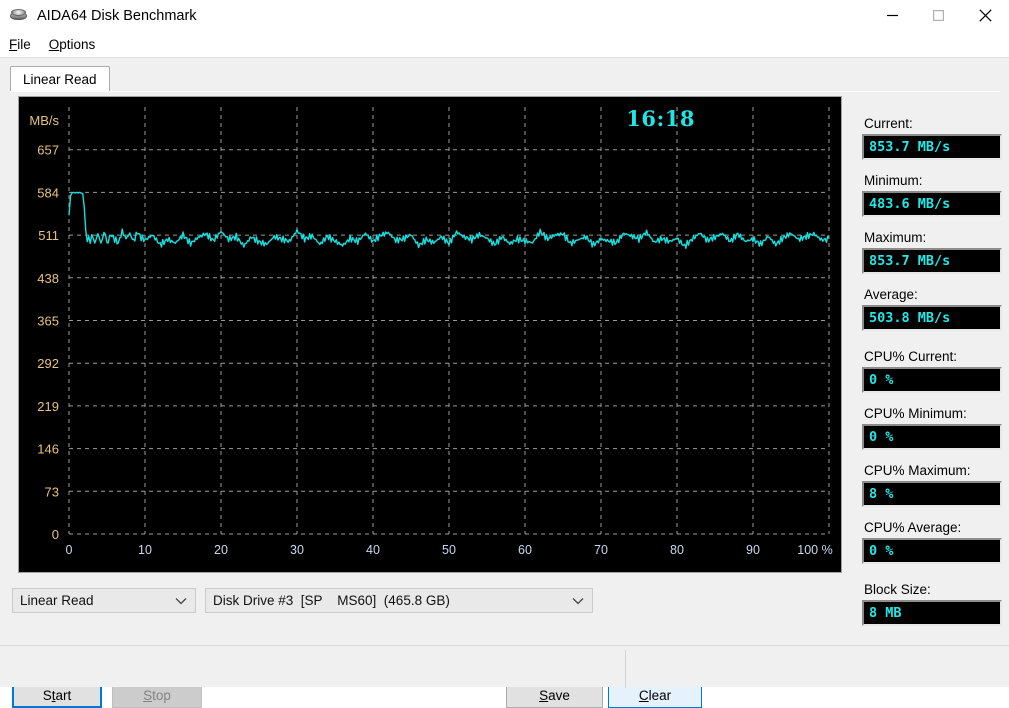 Image resolution: width=1009 pixels, height=708 pixels. Describe the element at coordinates (917, 470) in the screenshot. I see `readout-label: CPU% Maximum:` at that location.